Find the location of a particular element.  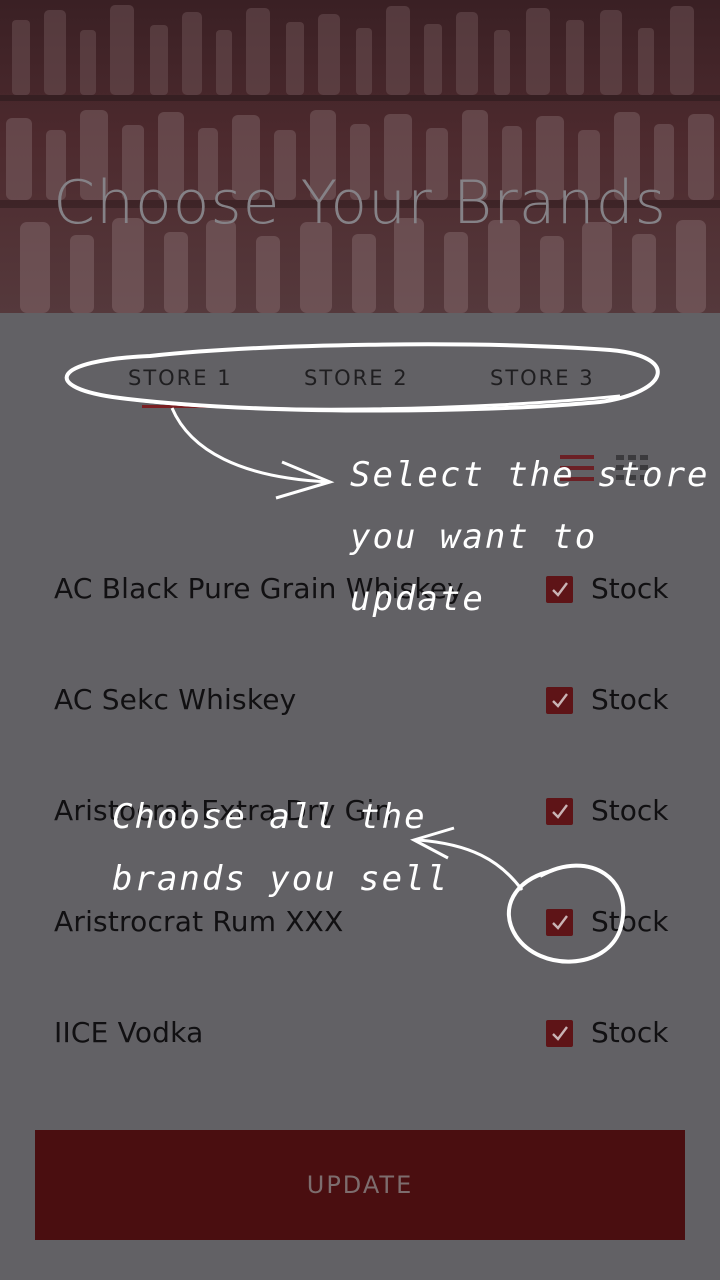

tab-store-2: STORE 2 is located at coordinates (356, 378).